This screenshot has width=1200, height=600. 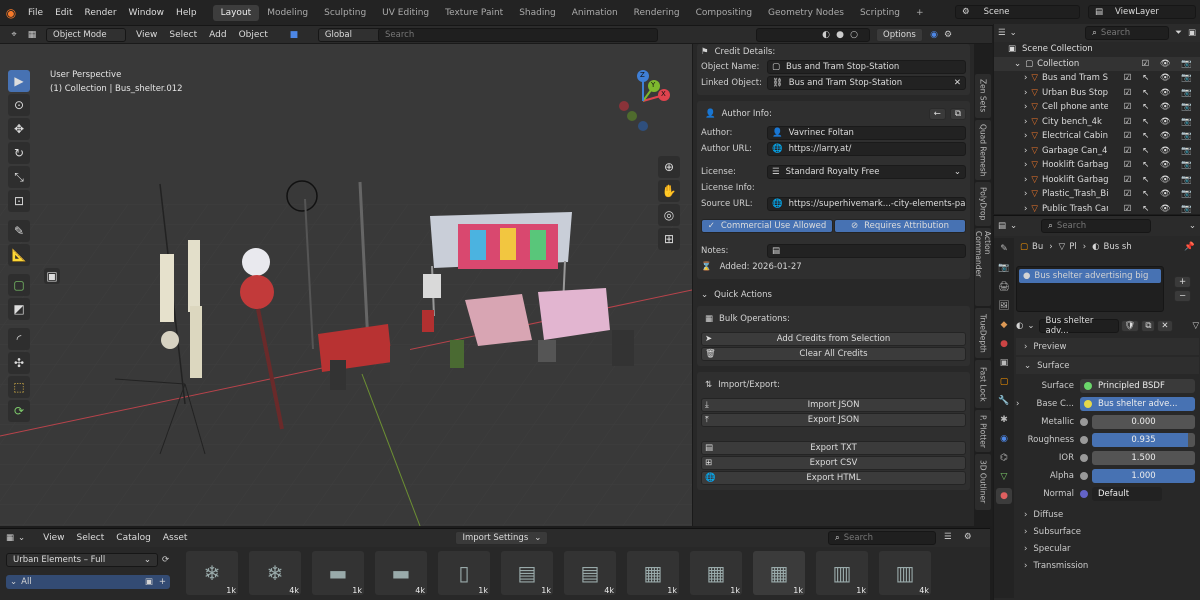 I want to click on subsurface-panel-header: › Subsurface, so click(x=1107, y=531).